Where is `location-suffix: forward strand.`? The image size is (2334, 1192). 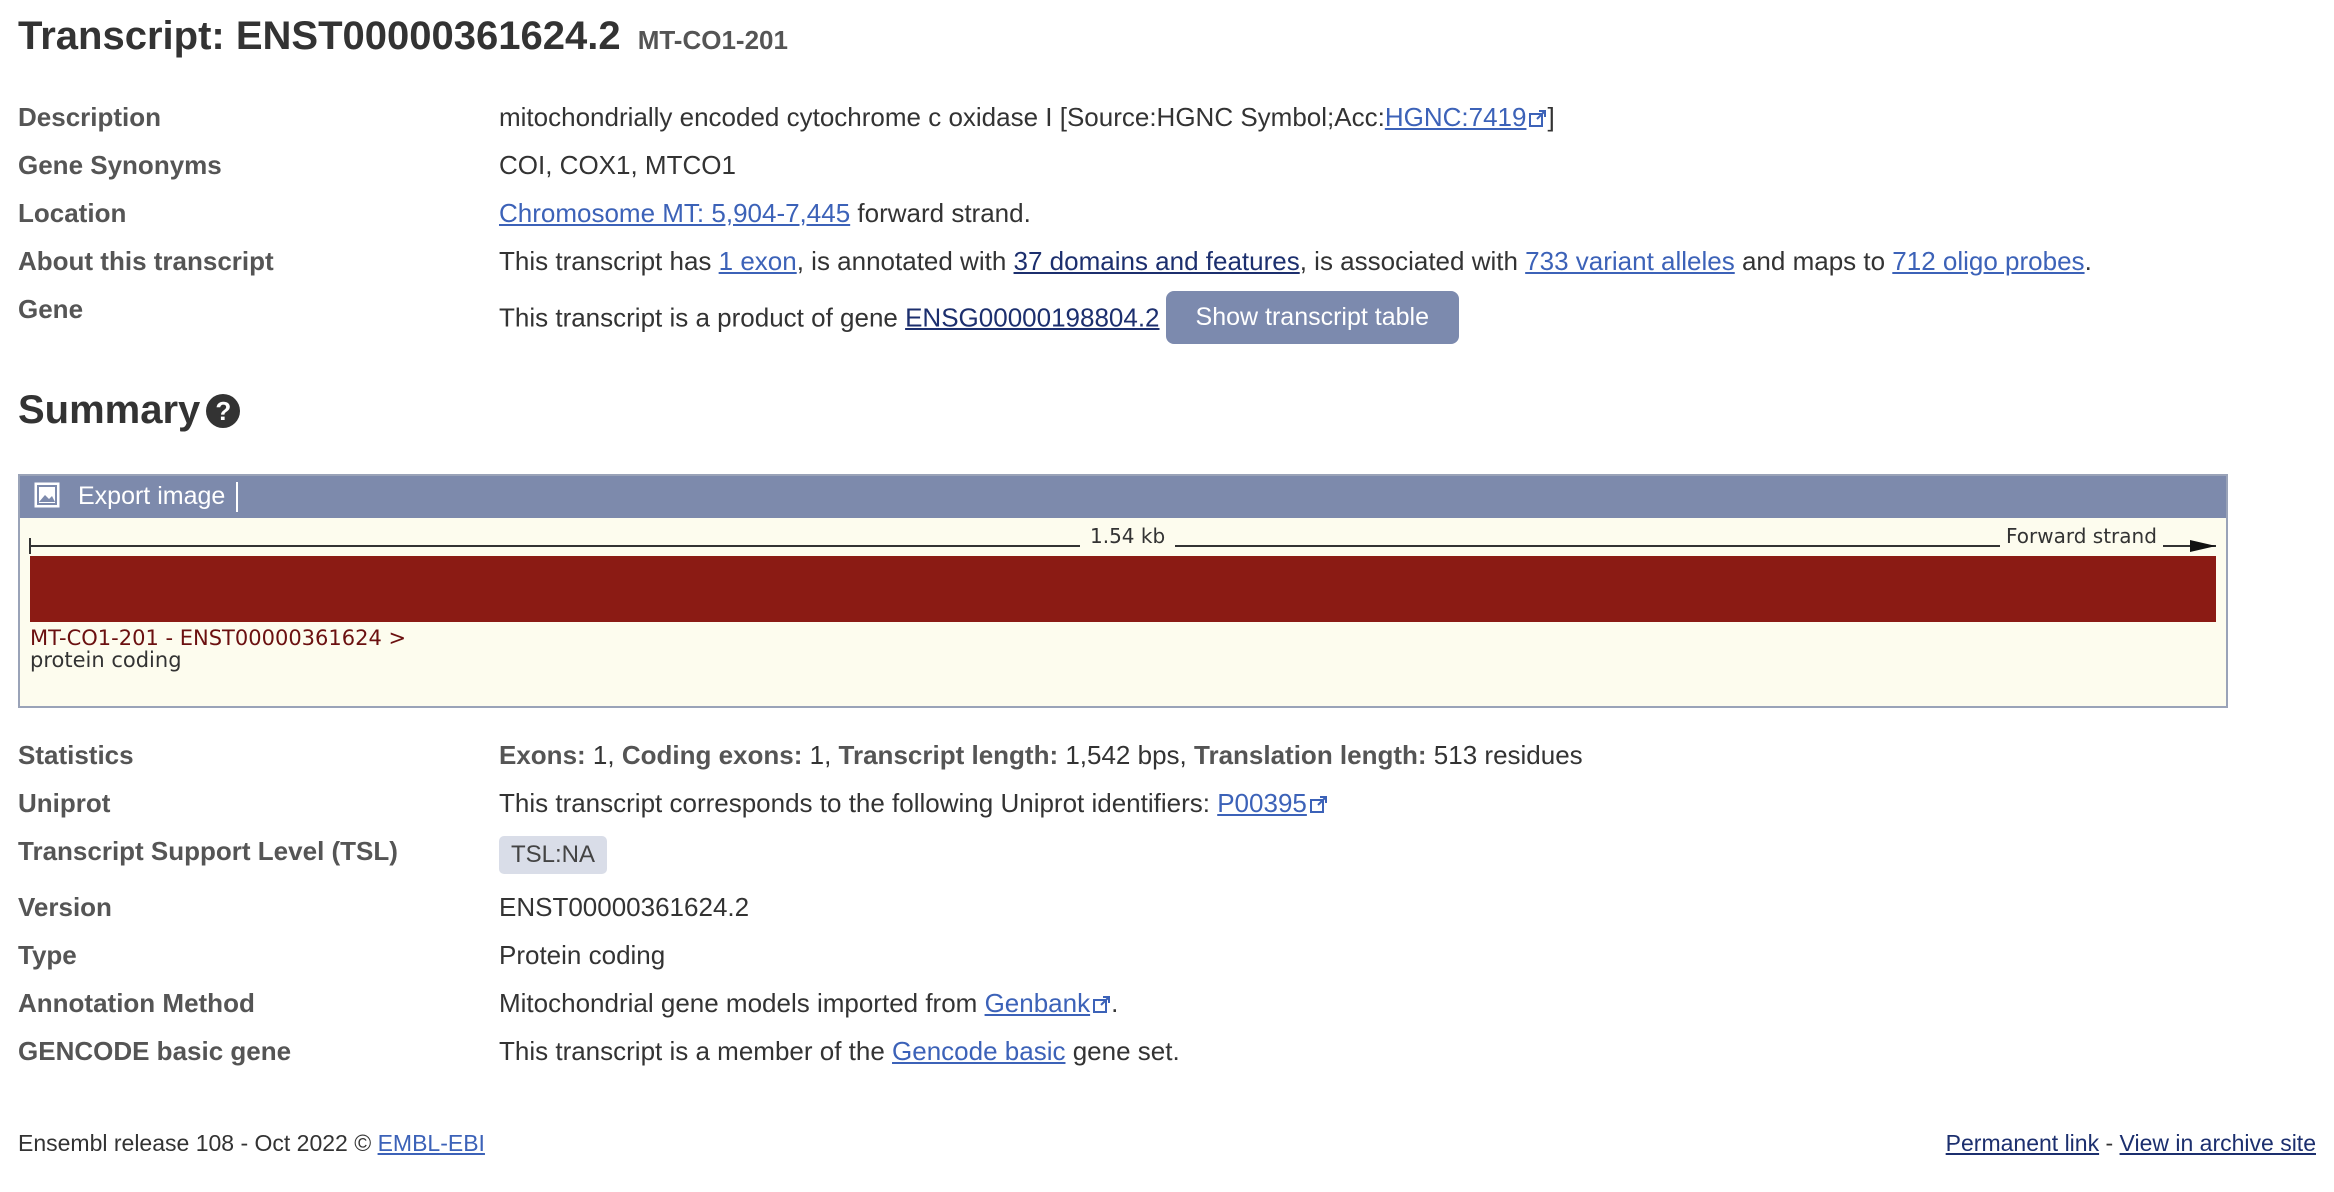
location-suffix: forward strand. is located at coordinates (940, 213).